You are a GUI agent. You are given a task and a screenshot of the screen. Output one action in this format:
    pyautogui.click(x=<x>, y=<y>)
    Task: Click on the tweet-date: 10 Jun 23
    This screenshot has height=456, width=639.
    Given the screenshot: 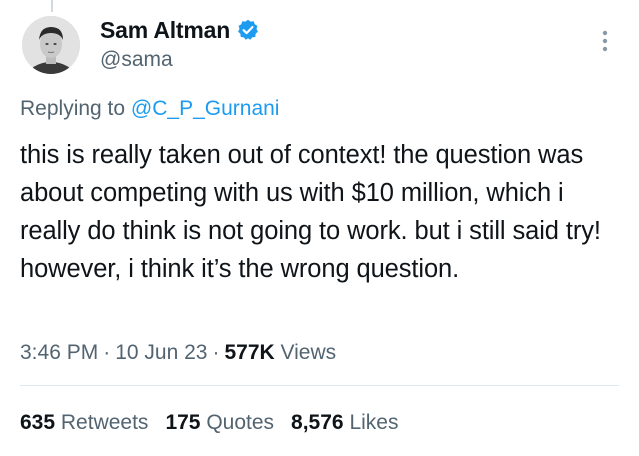 What is the action you would take?
    pyautogui.click(x=161, y=352)
    